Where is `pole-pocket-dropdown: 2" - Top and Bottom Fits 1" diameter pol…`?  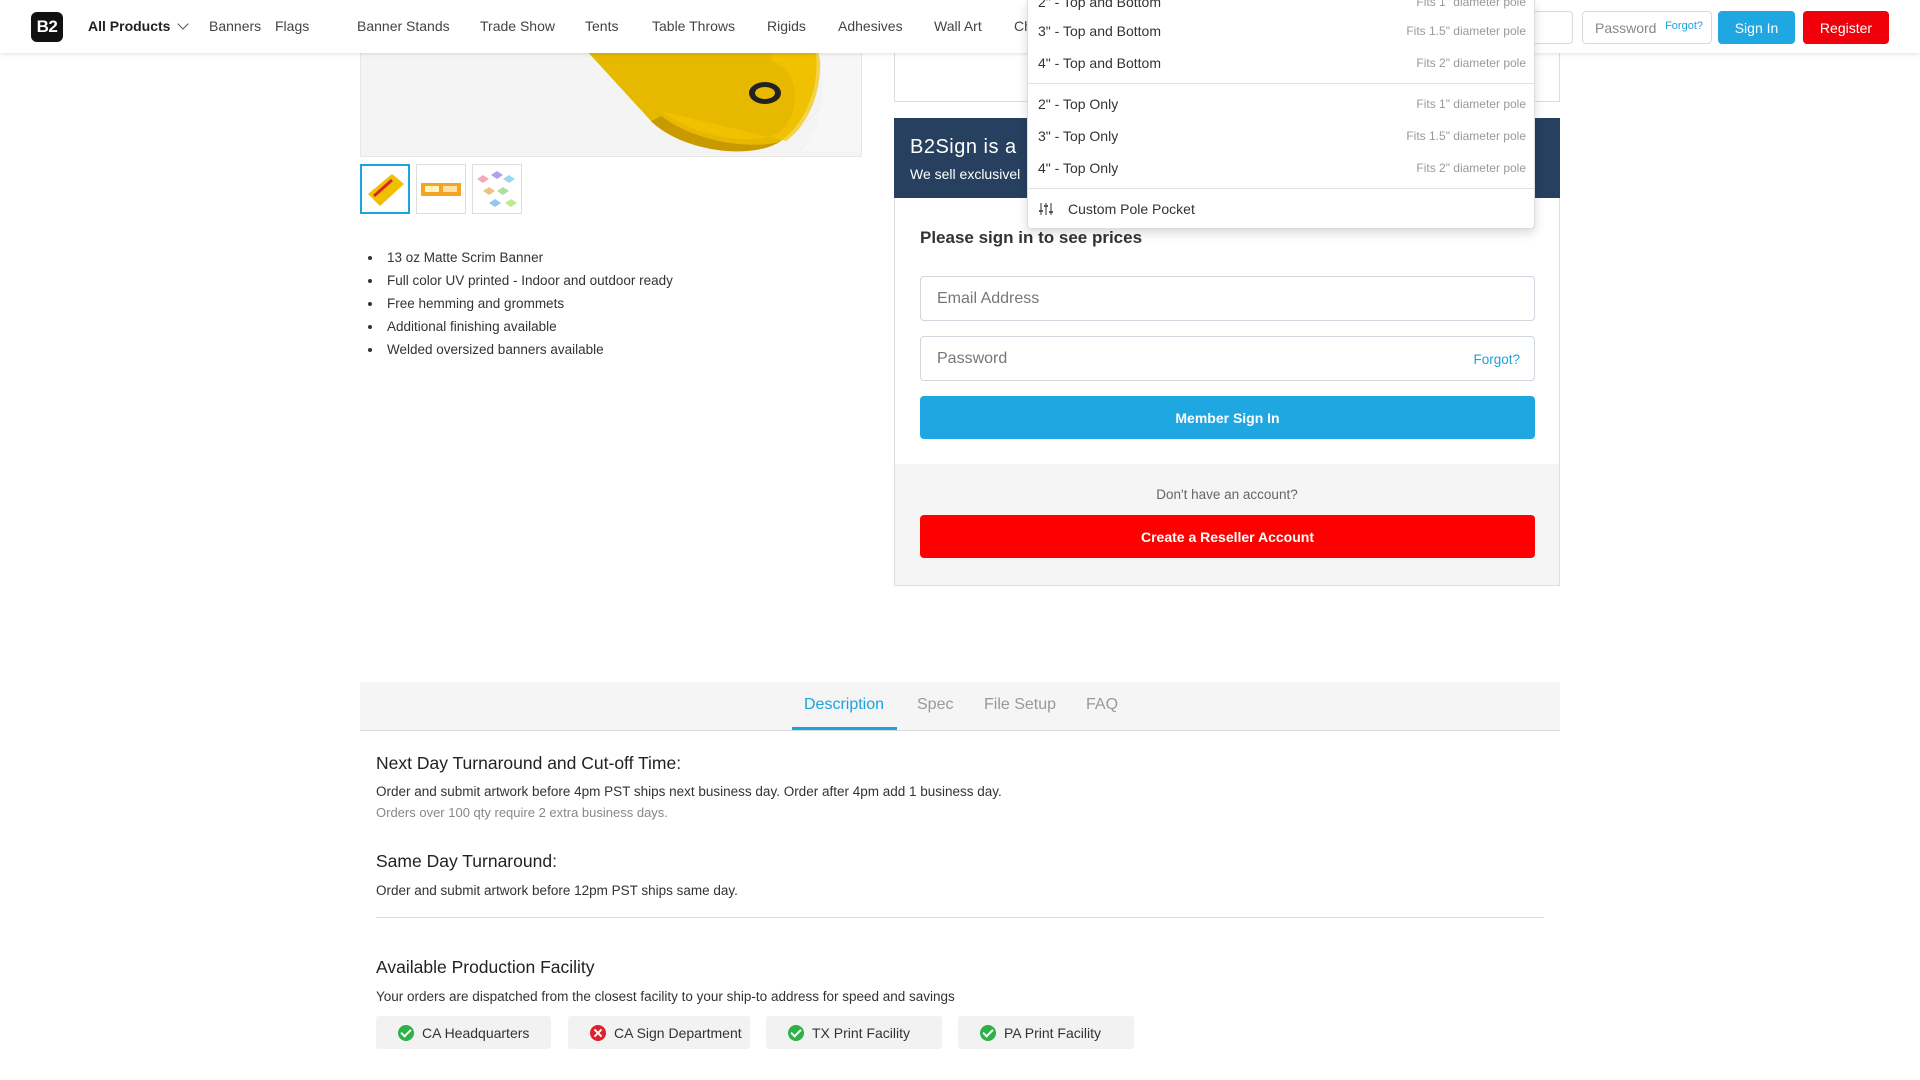 pole-pocket-dropdown: 2" - Top and Bottom Fits 1" diameter pol… is located at coordinates (1281, 114).